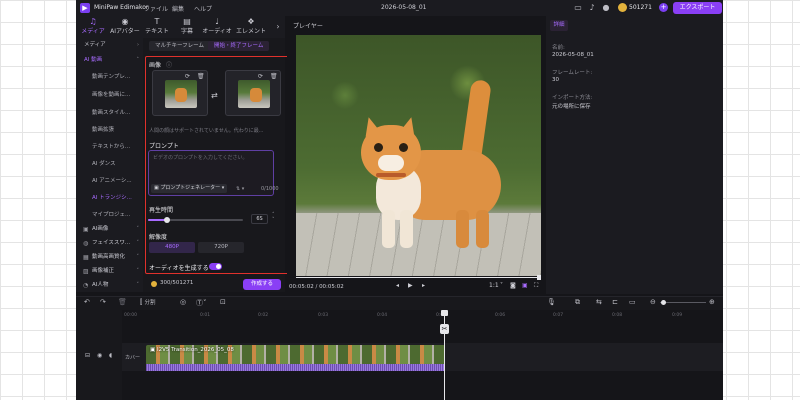 The height and width of the screenshot is (400, 800). Describe the element at coordinates (663, 7) in the screenshot. I see `add-credits-icon: +` at that location.